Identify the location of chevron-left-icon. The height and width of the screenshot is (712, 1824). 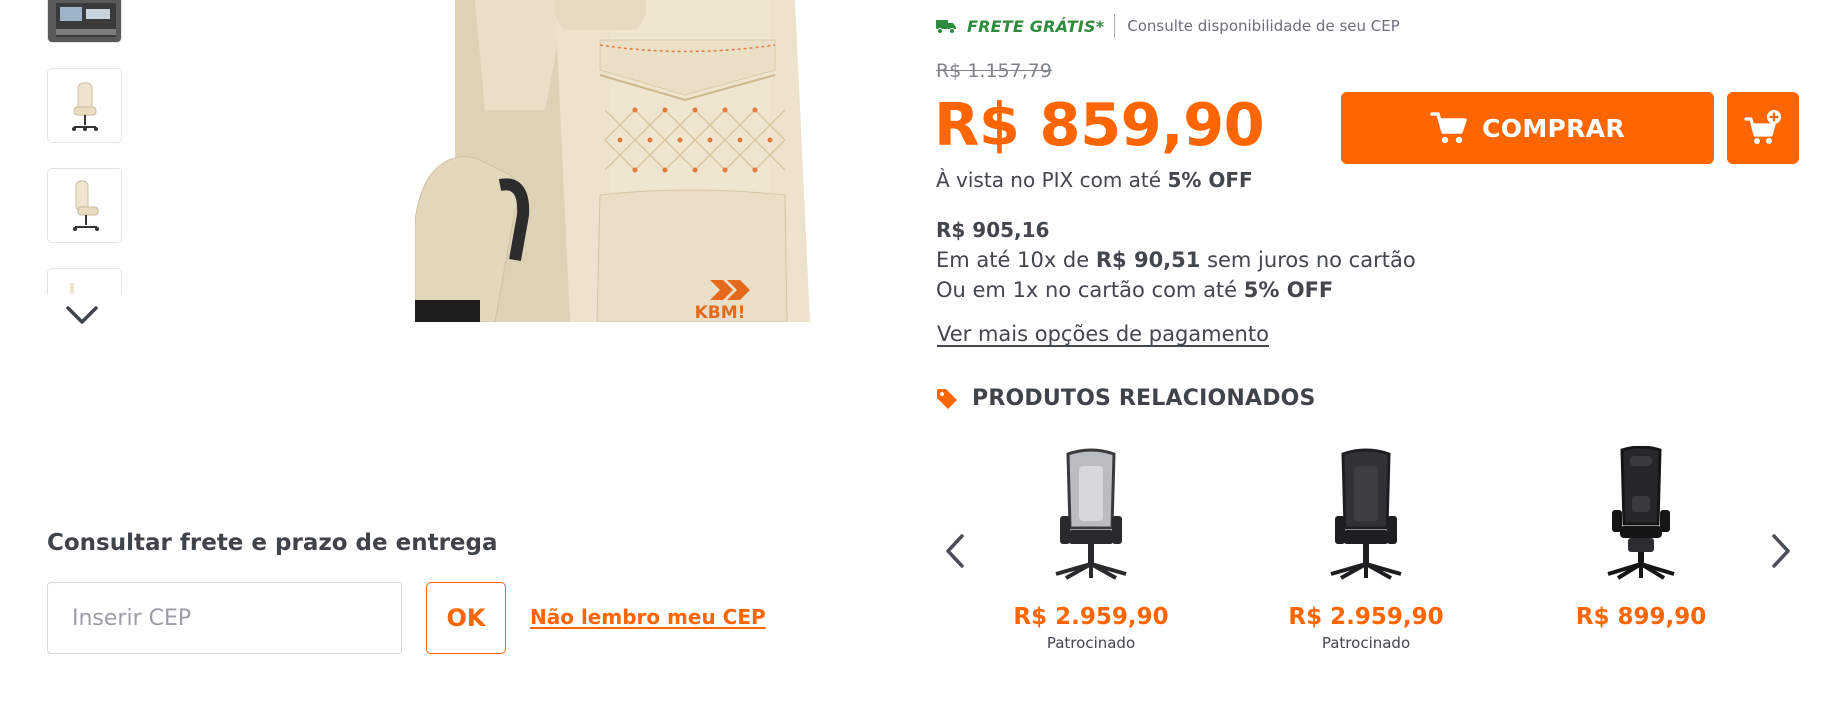
(955, 551).